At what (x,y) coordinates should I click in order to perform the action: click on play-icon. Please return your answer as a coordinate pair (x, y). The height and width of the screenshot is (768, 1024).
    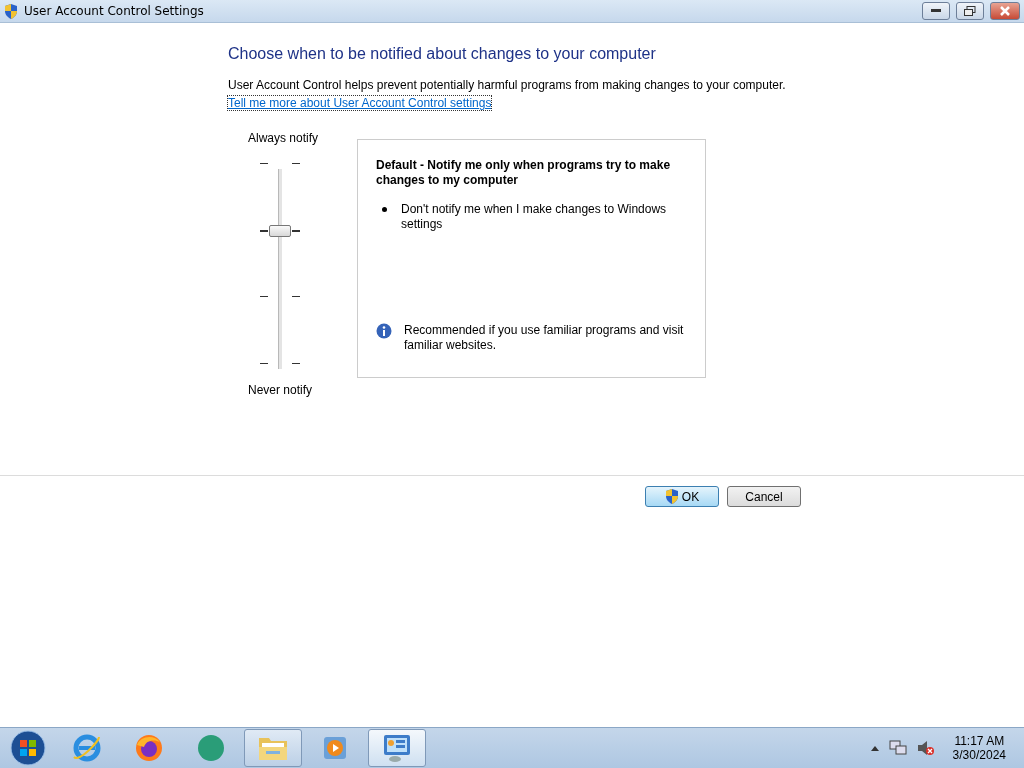
    Looking at the image, I should click on (335, 748).